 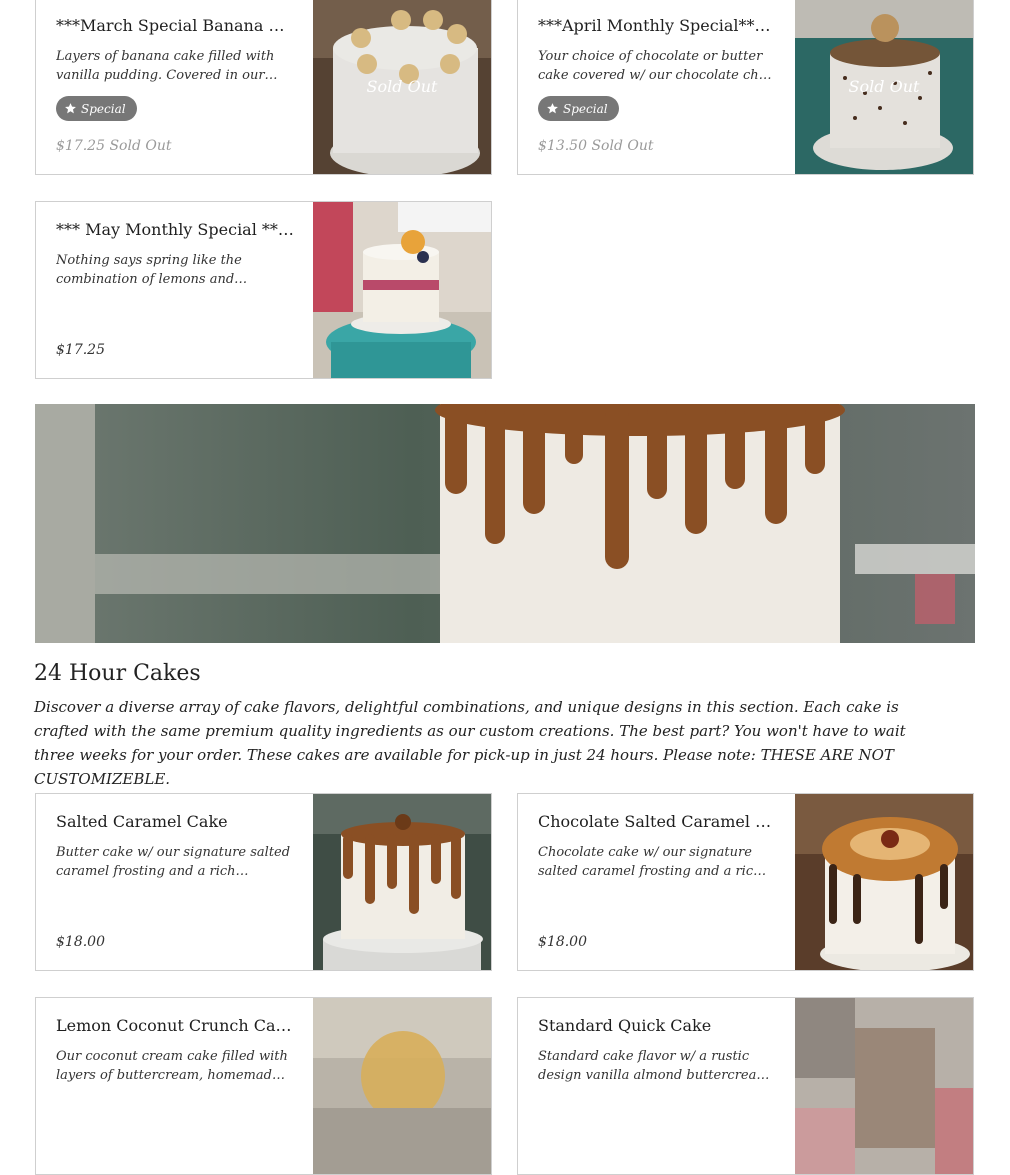 What do you see at coordinates (657, 821) in the screenshot?
I see `product-title: Chocolate Salted Caramel Cake` at bounding box center [657, 821].